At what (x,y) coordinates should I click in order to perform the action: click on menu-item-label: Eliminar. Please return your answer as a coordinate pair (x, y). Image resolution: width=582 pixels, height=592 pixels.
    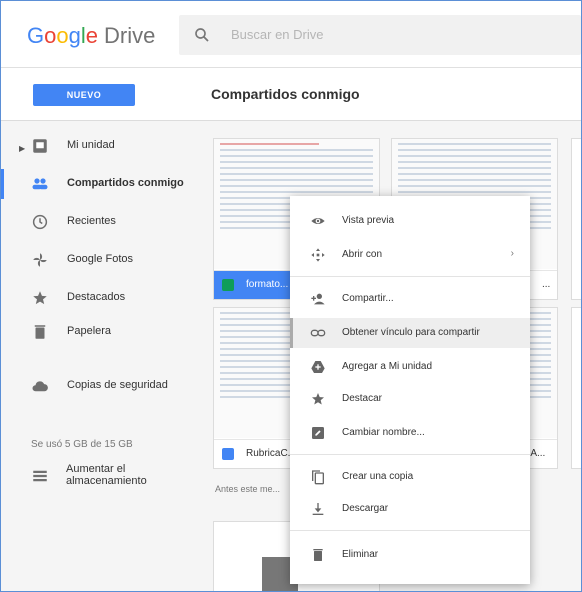
    Looking at the image, I should click on (360, 554).